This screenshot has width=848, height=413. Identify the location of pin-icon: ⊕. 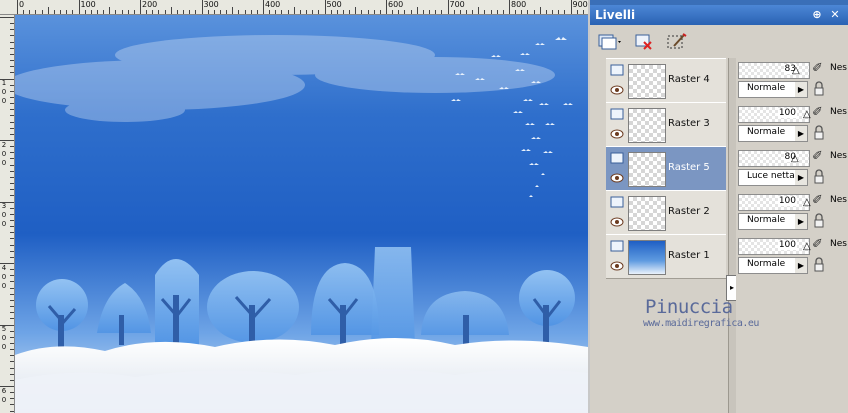
(817, 15).